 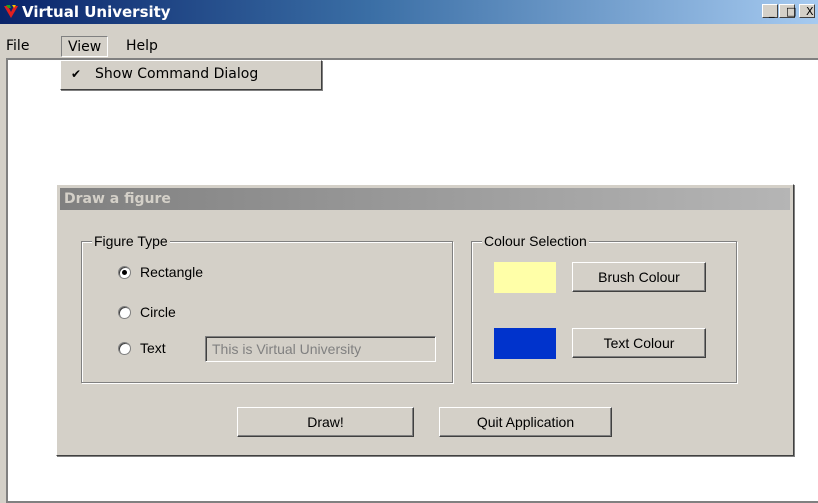 I want to click on minimize-button: _, so click(x=770, y=11).